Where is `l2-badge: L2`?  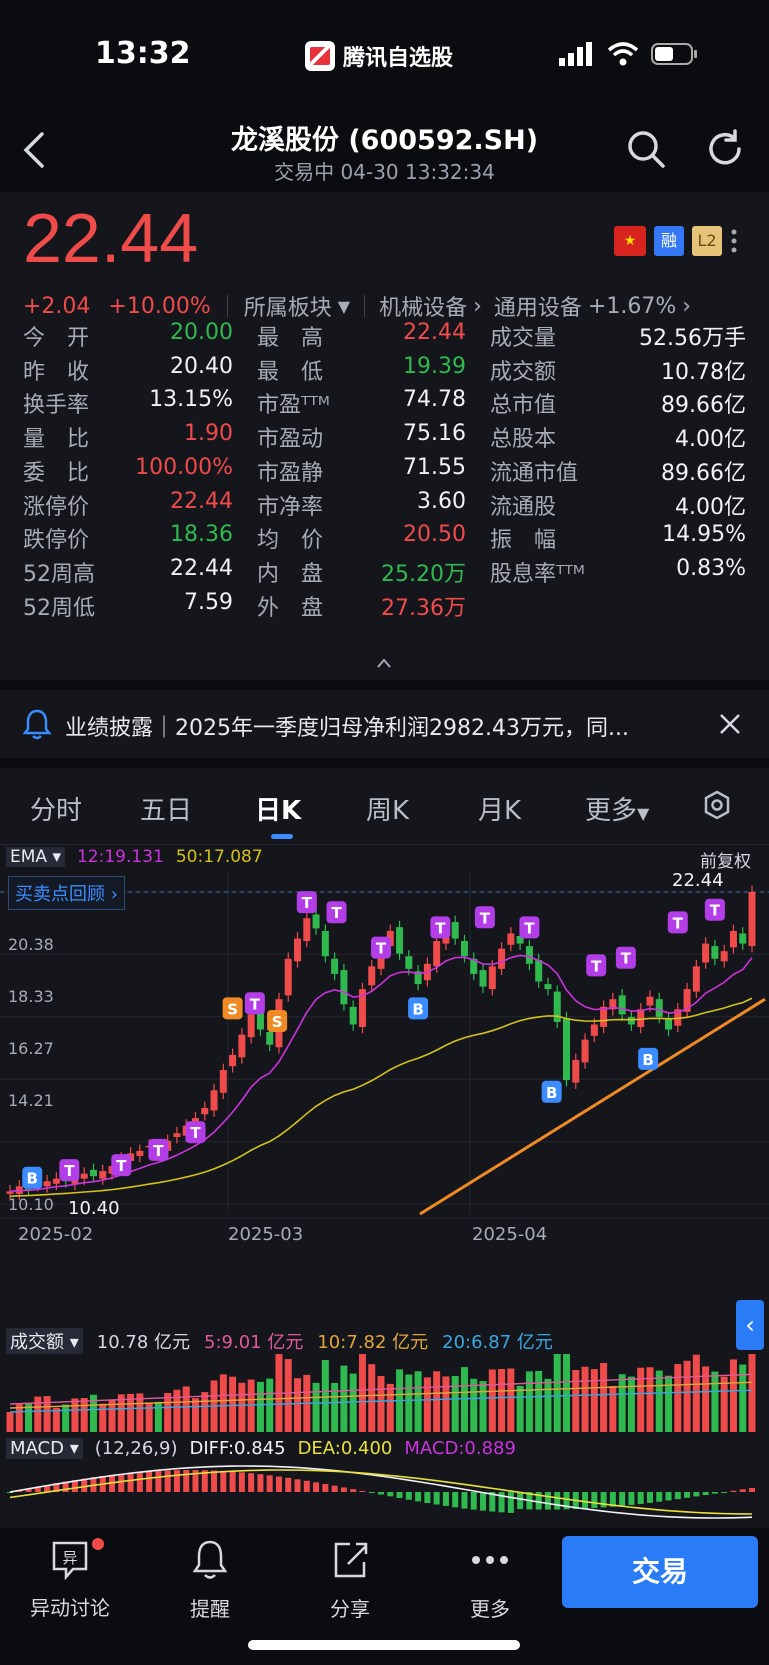 l2-badge: L2 is located at coordinates (707, 241).